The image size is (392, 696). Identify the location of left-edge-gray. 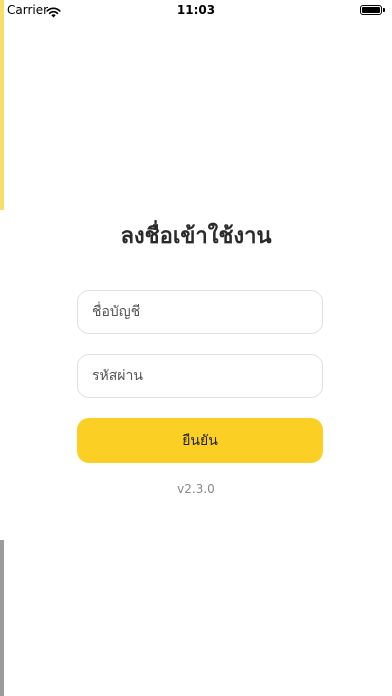
(2, 618).